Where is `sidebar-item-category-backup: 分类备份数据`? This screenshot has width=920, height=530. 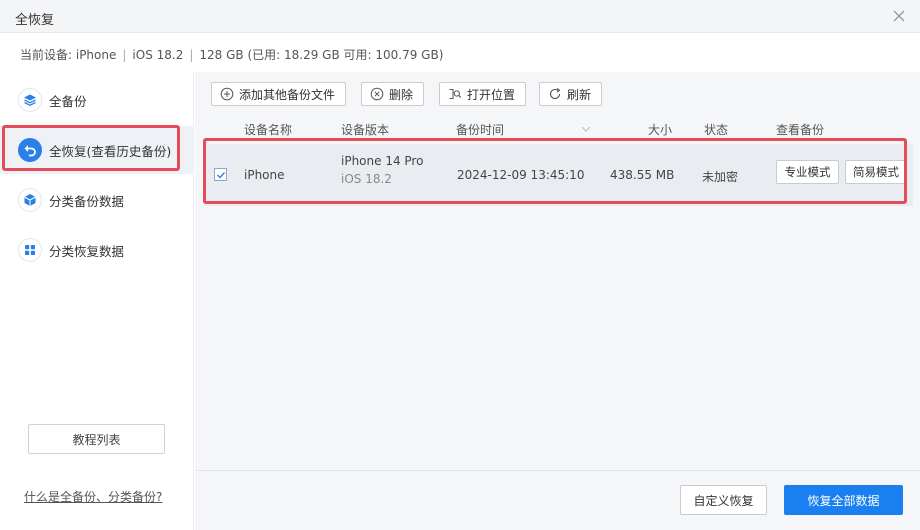
sidebar-item-category-backup: 分类备份数据 is located at coordinates (97, 200).